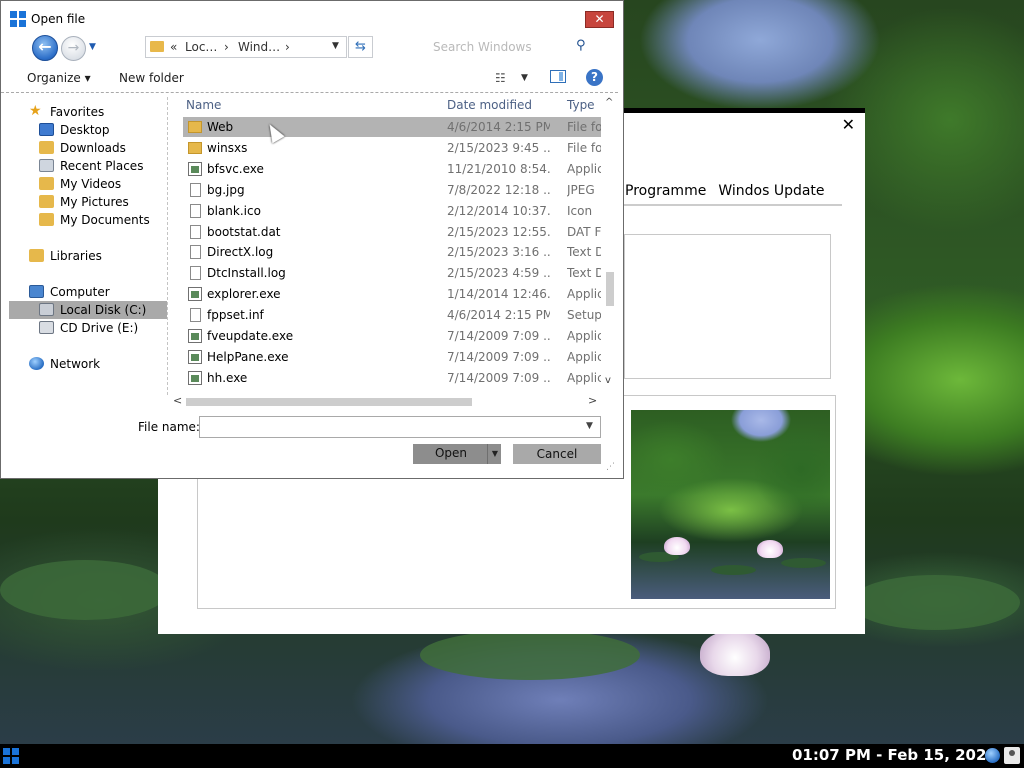 The width and height of the screenshot is (1024, 768). I want to click on open-button: Open ▼, so click(457, 454).